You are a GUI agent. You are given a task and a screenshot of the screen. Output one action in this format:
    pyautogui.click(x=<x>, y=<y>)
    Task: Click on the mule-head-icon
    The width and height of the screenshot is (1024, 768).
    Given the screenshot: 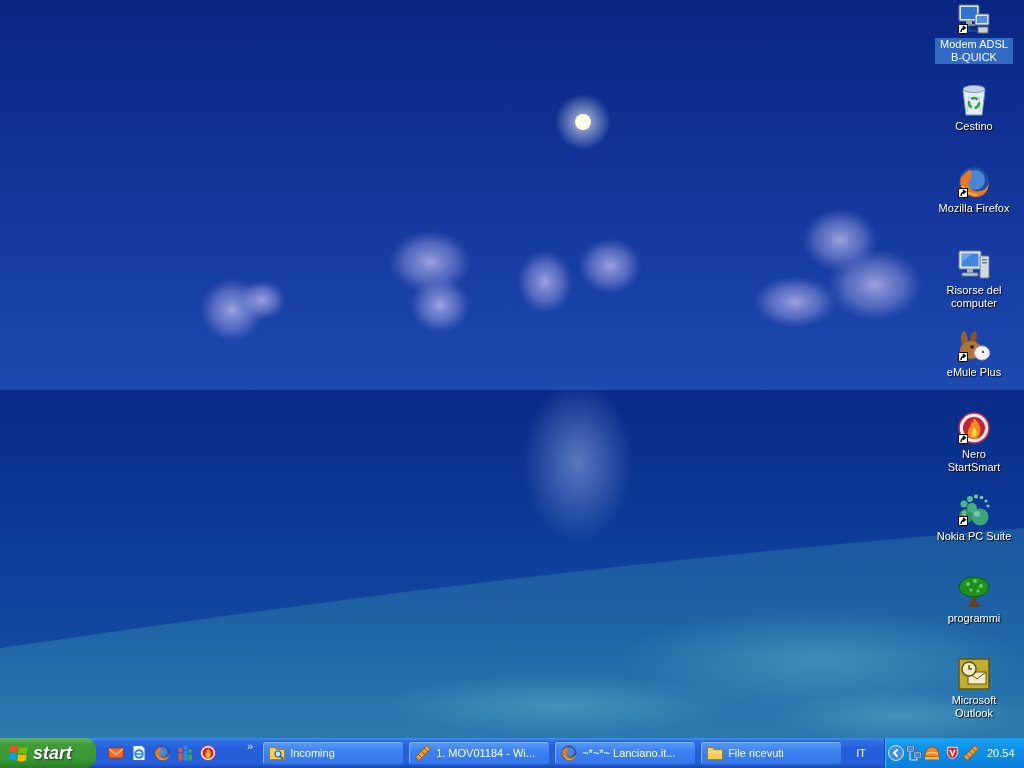 What is the action you would take?
    pyautogui.click(x=974, y=346)
    